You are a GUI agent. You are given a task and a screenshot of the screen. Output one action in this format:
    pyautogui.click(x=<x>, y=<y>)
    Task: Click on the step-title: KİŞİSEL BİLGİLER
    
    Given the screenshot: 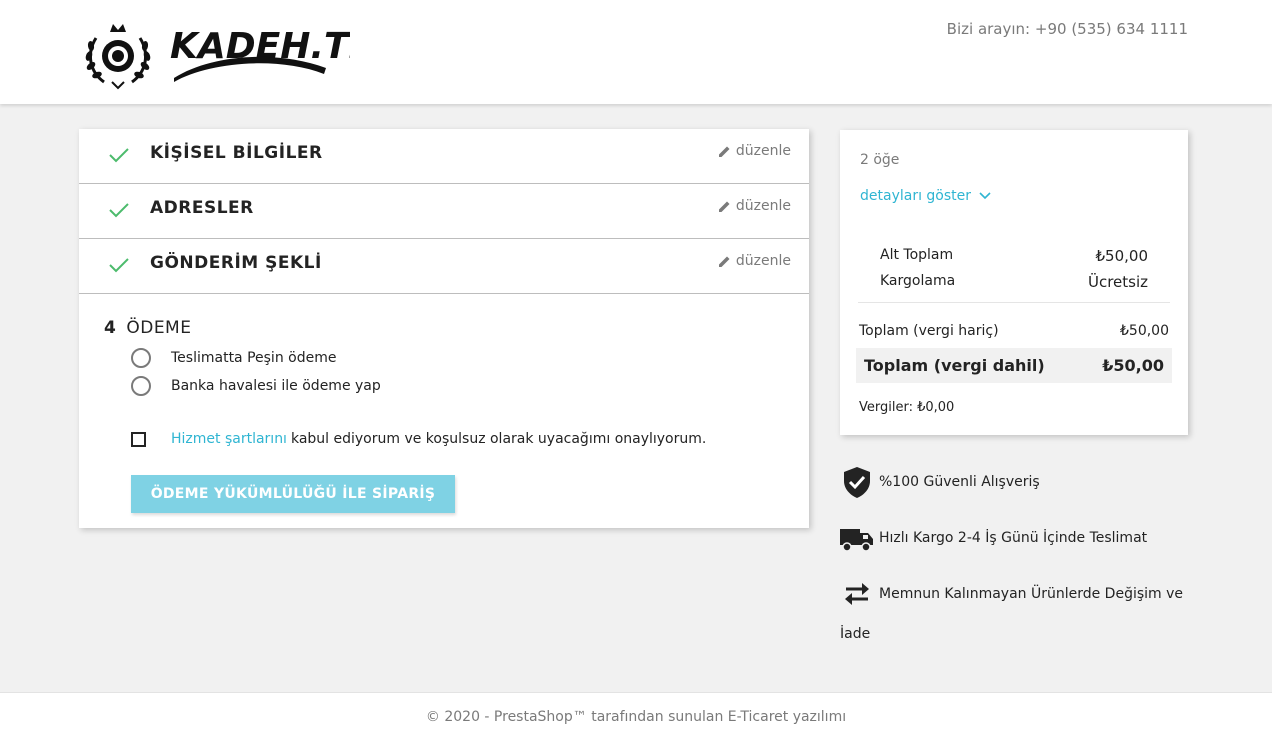 What is the action you would take?
    pyautogui.click(x=236, y=153)
    